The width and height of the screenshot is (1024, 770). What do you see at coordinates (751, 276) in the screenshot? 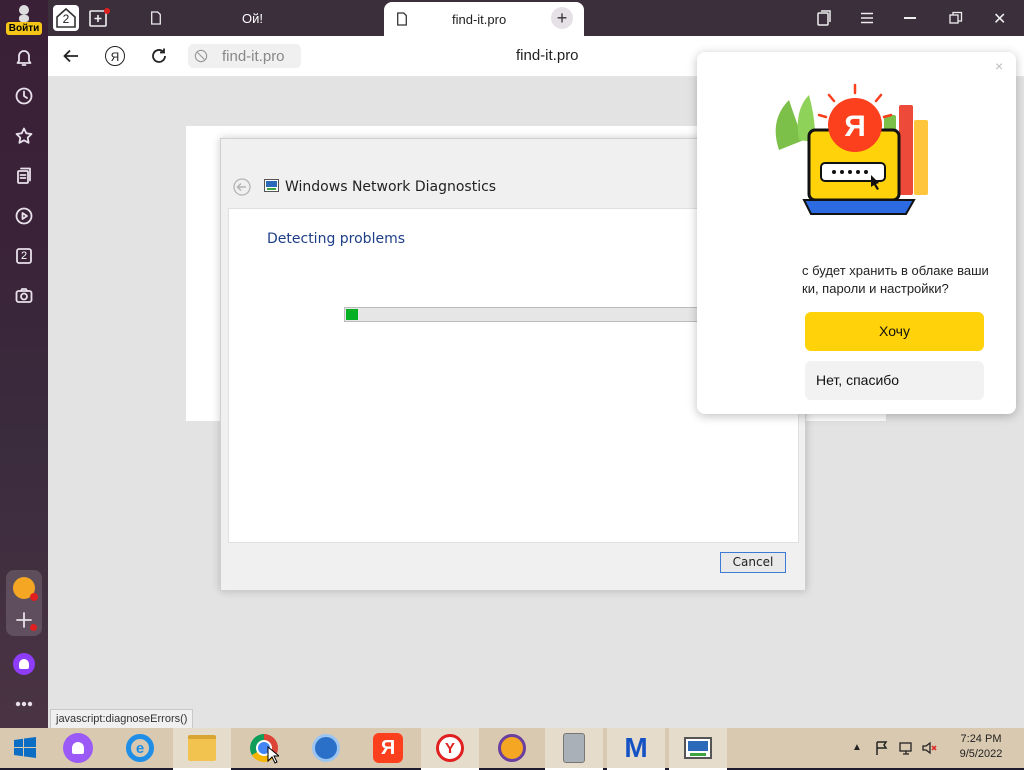
I see `popup-overlap-mask` at bounding box center [751, 276].